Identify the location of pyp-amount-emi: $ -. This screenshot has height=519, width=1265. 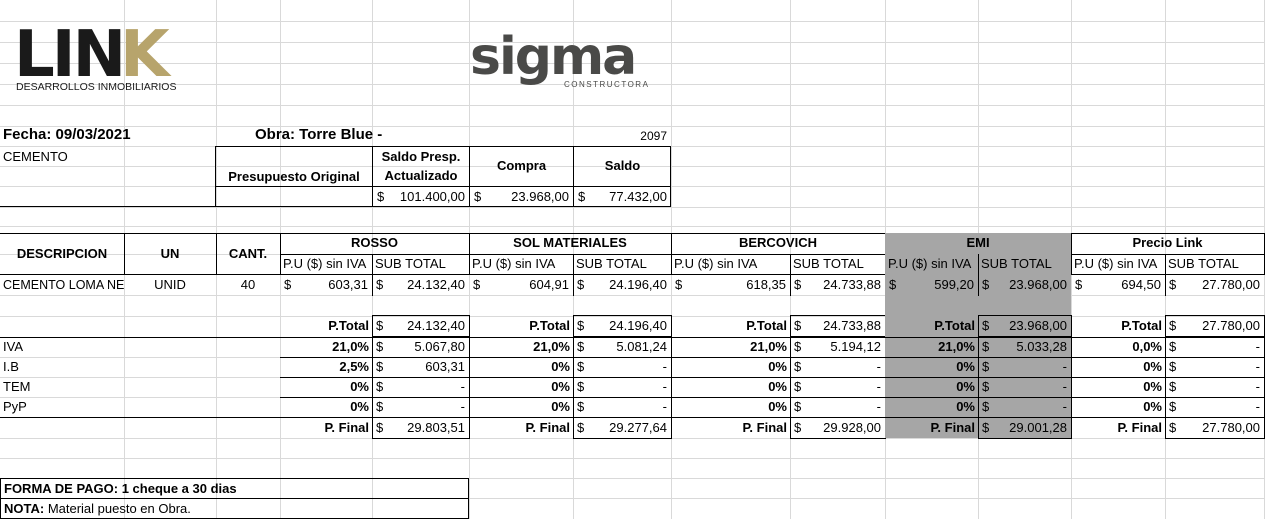
(1024, 406).